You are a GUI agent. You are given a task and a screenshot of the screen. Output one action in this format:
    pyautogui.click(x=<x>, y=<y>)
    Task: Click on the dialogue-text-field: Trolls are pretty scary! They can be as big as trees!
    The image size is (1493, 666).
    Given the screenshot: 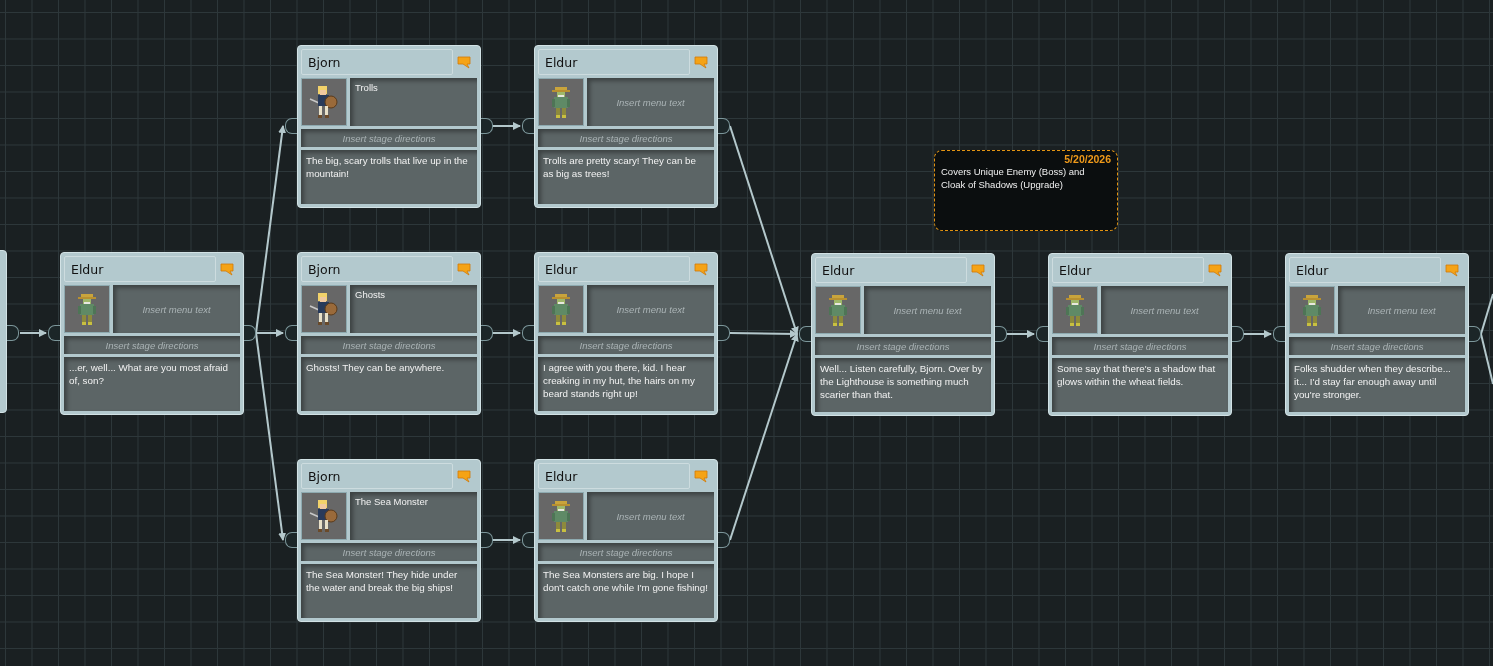 What is the action you would take?
    pyautogui.click(x=626, y=177)
    